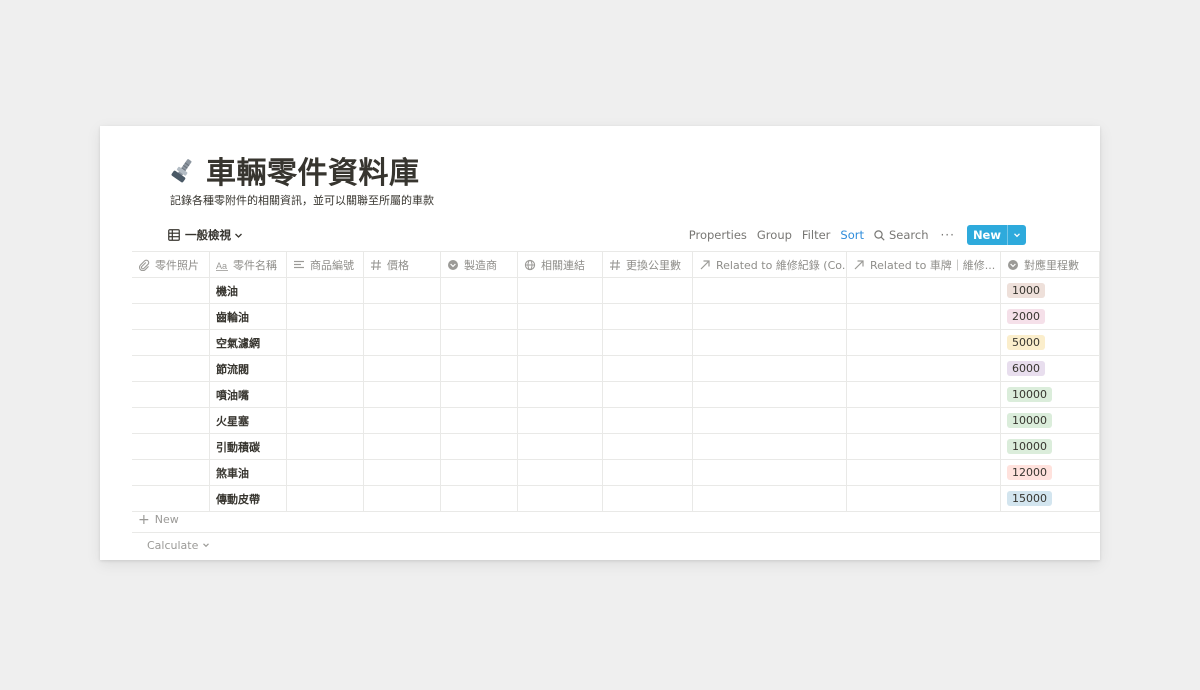 Image resolution: width=1200 pixels, height=690 pixels. Describe the element at coordinates (560, 264) in the screenshot. I see `column-header: 相關連結` at that location.